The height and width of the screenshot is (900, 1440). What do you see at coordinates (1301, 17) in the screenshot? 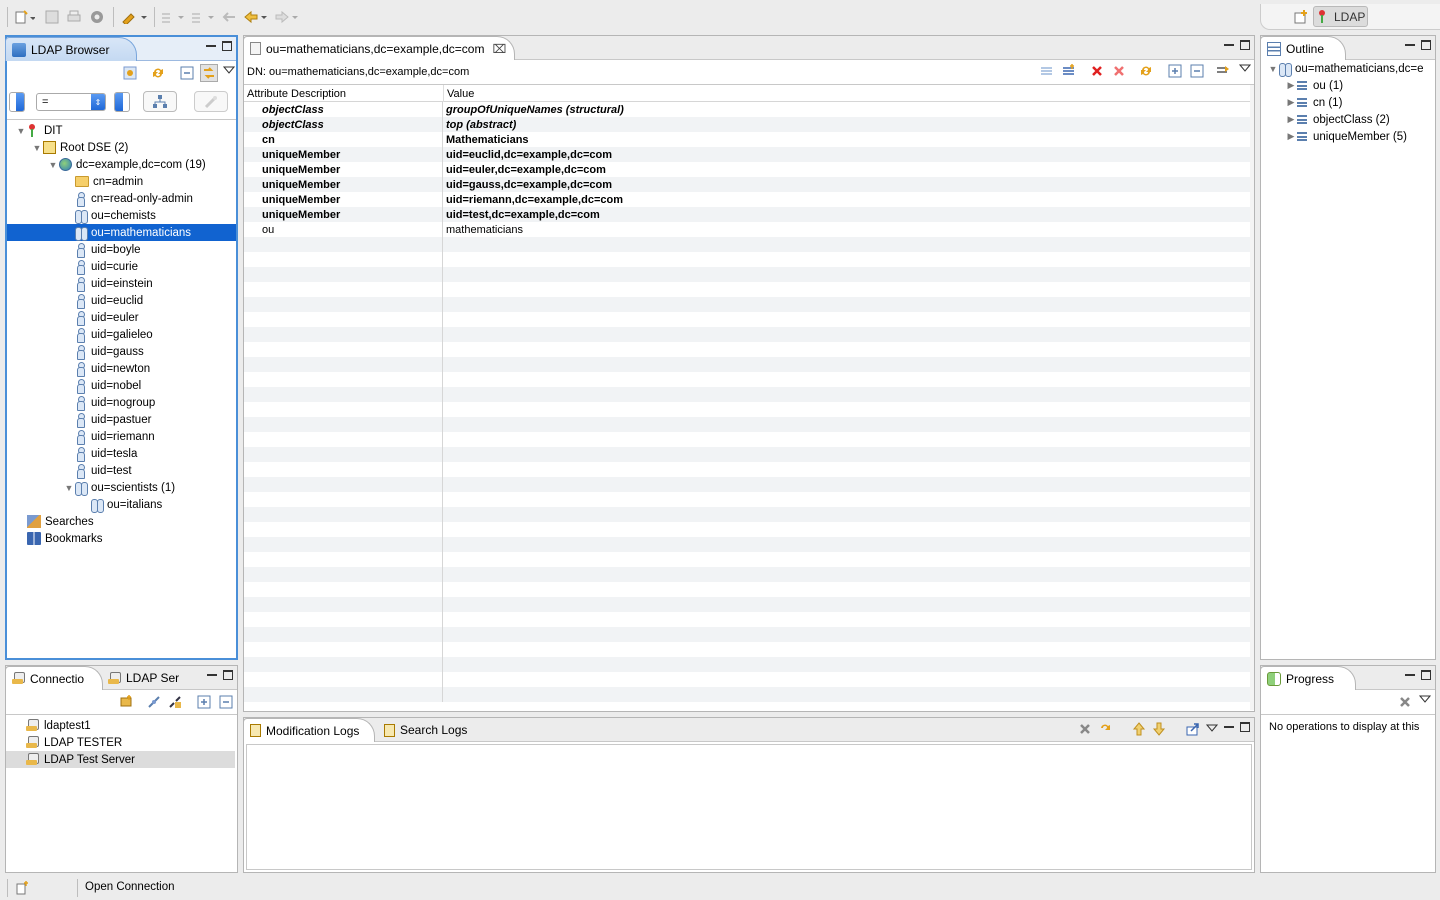
I see `open-perspective-icon` at bounding box center [1301, 17].